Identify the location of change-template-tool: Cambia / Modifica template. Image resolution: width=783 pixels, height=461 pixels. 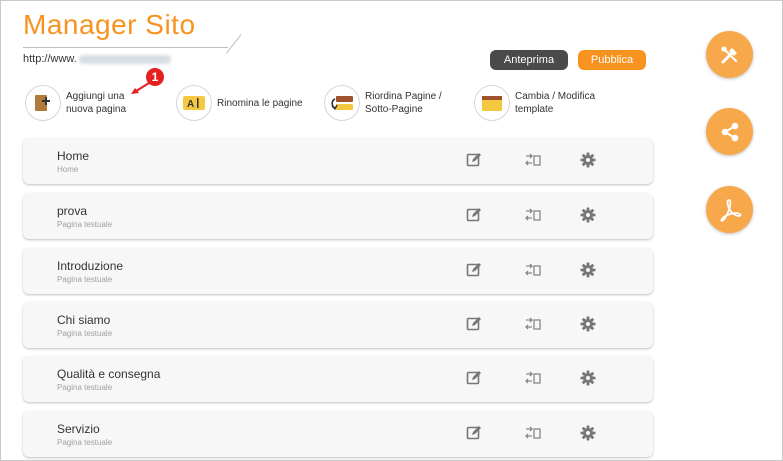
(534, 103).